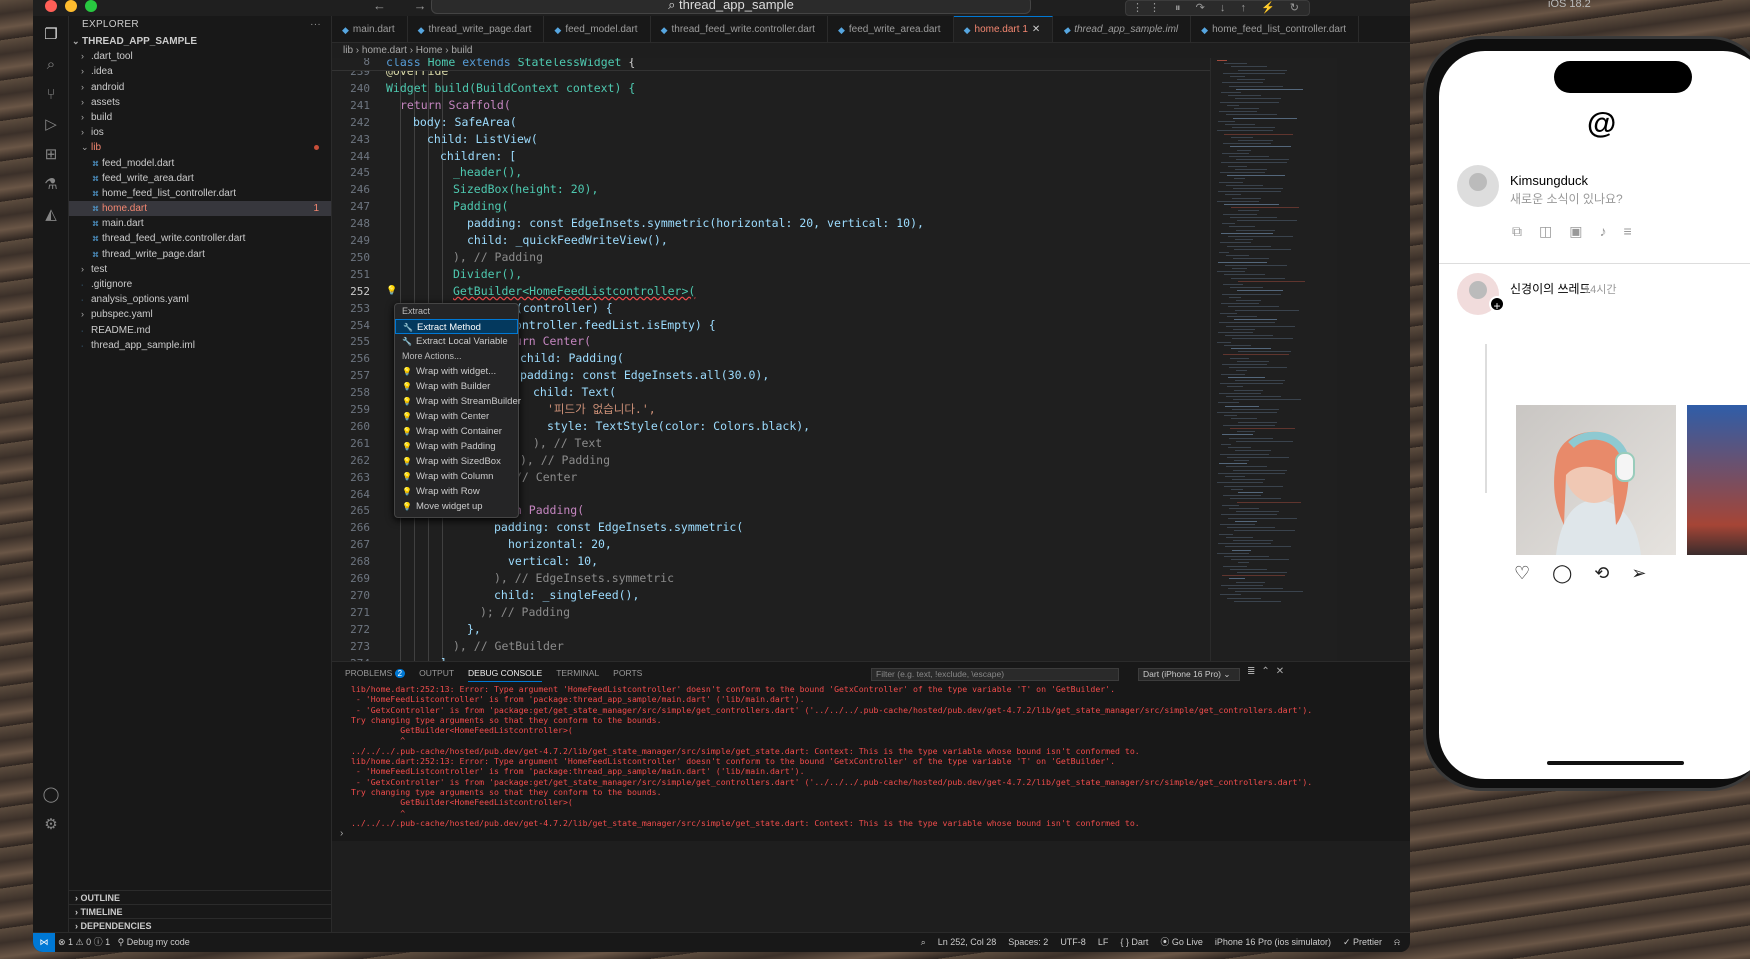 The image size is (1750, 959). What do you see at coordinates (456, 461) in the screenshot?
I see `menu-item-wrap: 💡 Wrap with SizedBox` at bounding box center [456, 461].